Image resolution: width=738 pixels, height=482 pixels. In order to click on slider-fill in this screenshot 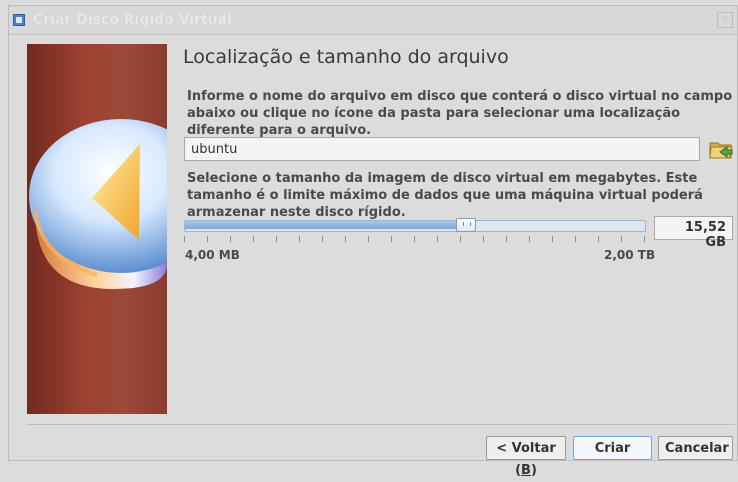, I will do `click(325, 225)`.